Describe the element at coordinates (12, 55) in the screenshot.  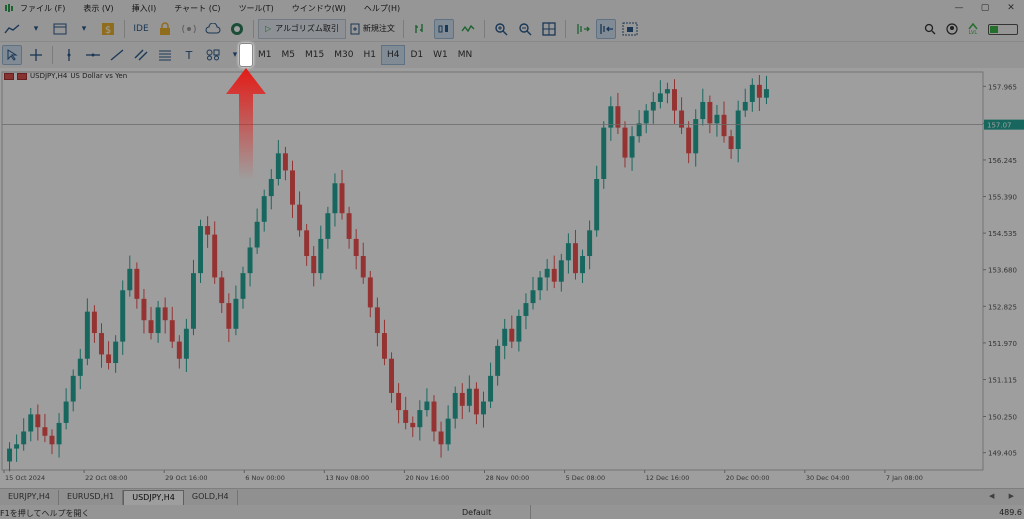
I see `cursor-icon` at that location.